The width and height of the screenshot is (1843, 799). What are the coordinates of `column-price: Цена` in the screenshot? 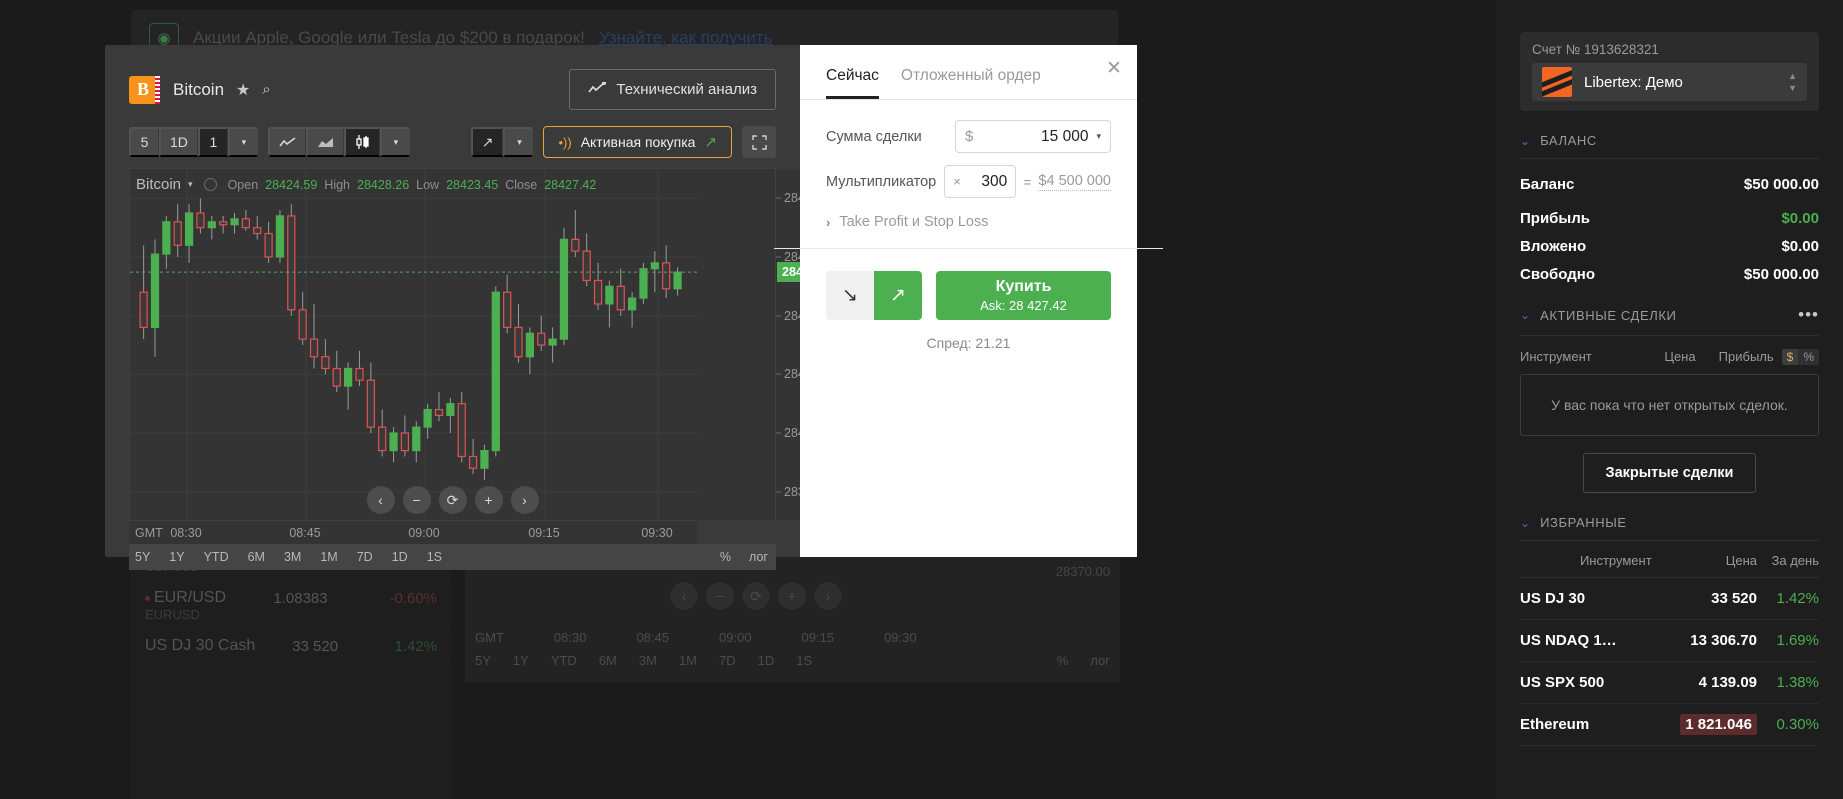 It's located at (1741, 560).